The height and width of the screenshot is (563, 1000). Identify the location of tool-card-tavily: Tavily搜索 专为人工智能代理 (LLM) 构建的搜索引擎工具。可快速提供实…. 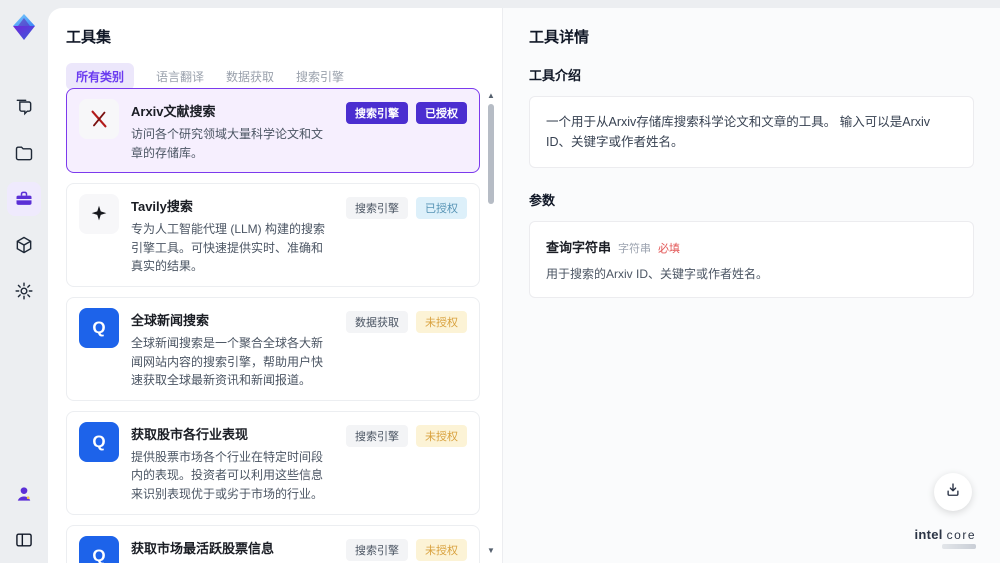
(273, 235).